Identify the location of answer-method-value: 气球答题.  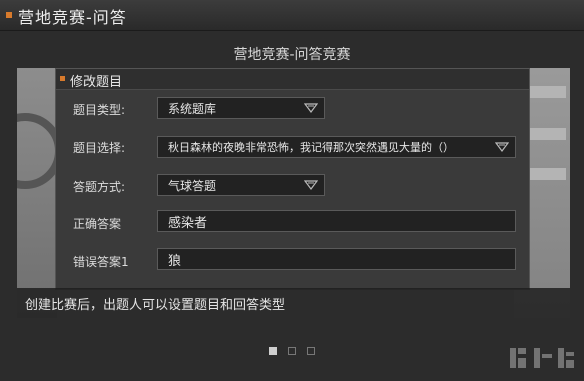
(192, 185).